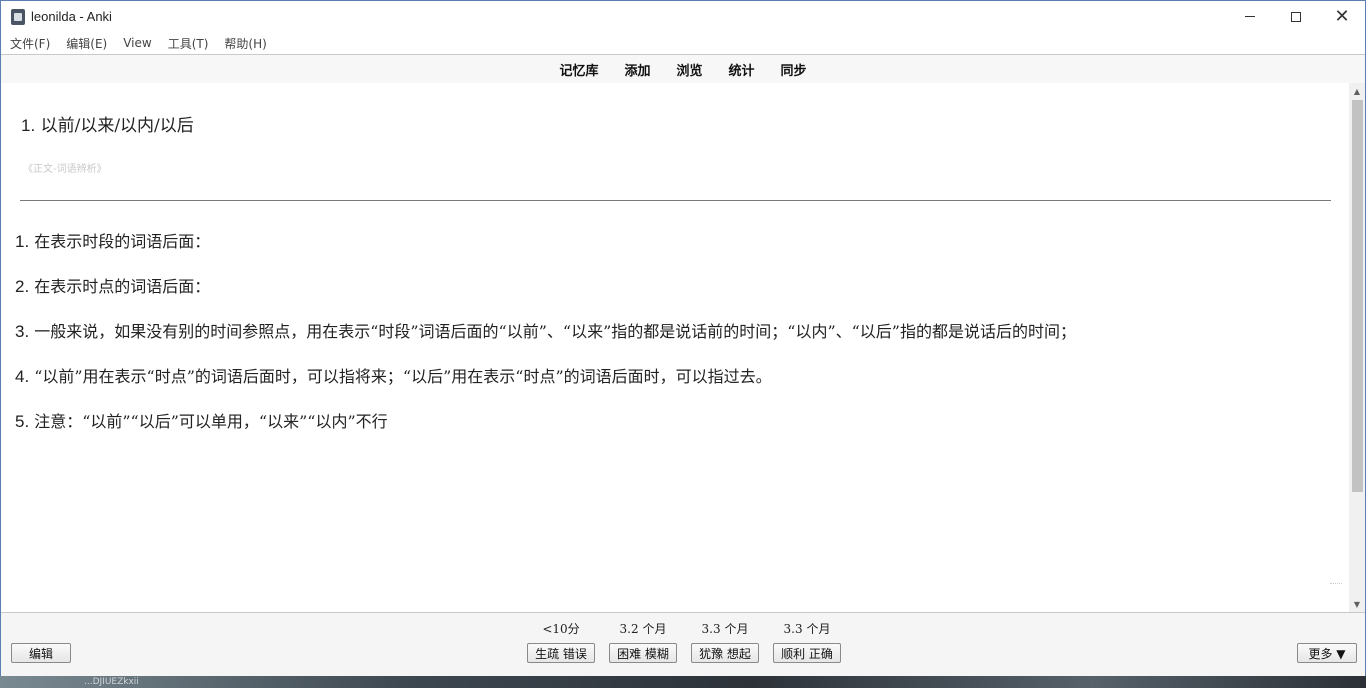 The width and height of the screenshot is (1366, 688). What do you see at coordinates (807, 642) in the screenshot?
I see `ease-easy: 3.3 个月 顺利 正确` at bounding box center [807, 642].